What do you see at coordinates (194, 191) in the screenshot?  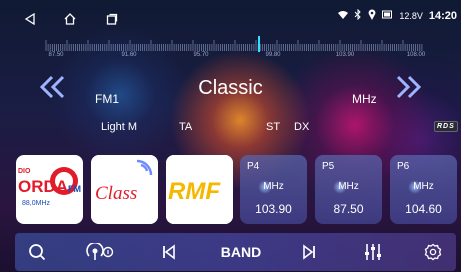 I see `svg-text: RMF` at bounding box center [194, 191].